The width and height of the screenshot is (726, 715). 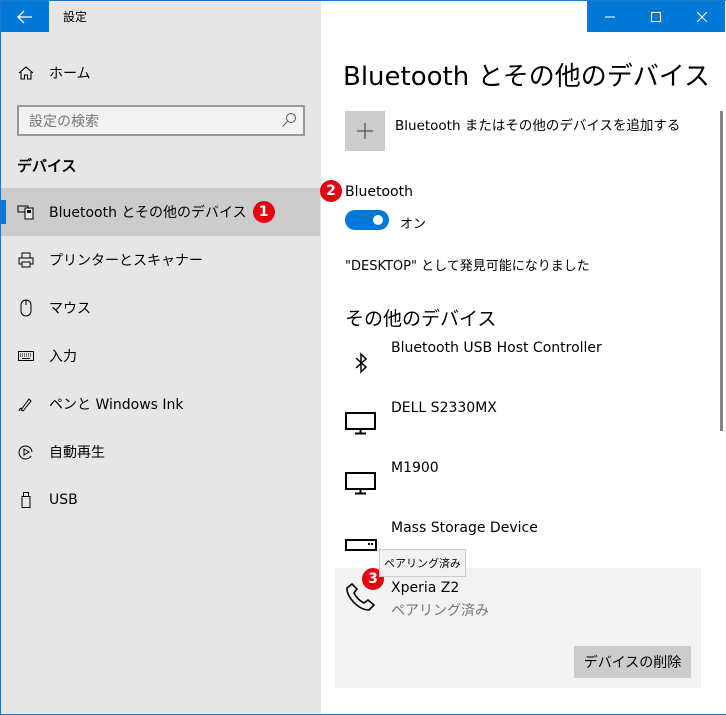 What do you see at coordinates (523, 489) in the screenshot?
I see `device-item: M1900` at bounding box center [523, 489].